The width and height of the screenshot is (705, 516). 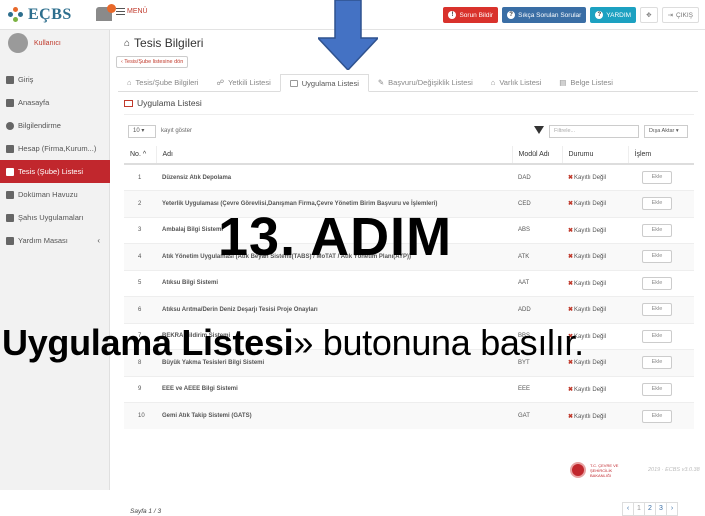 I want to click on back-to-list-link: ‹ Tesis/Şube listesine dön, so click(x=152, y=62).